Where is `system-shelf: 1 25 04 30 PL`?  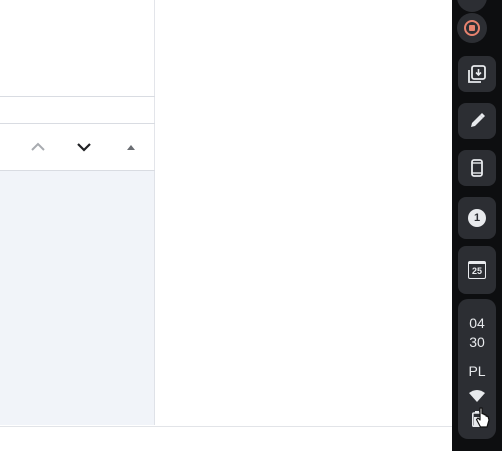
system-shelf: 1 25 04 30 PL is located at coordinates (477, 225).